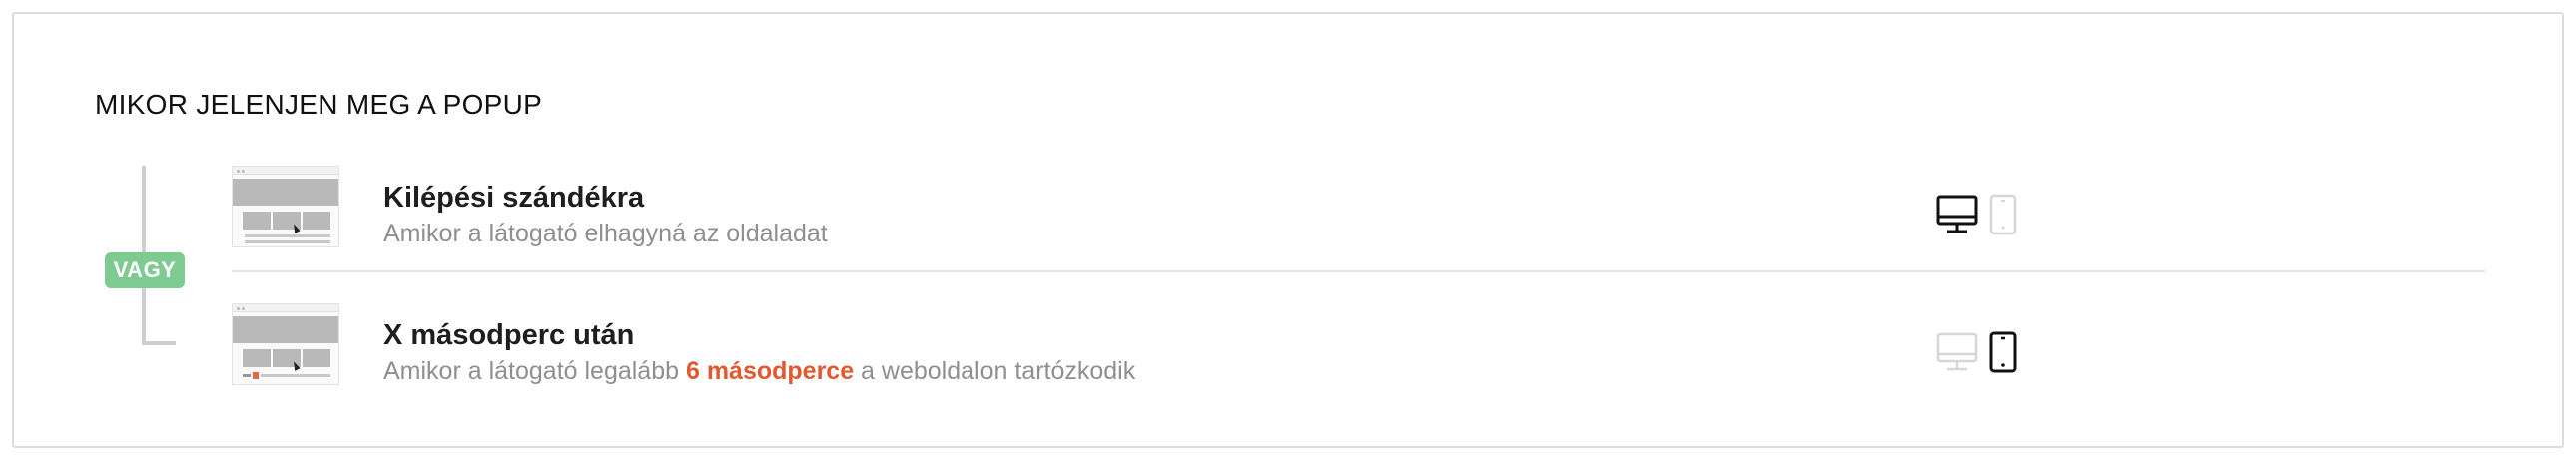 The image size is (2576, 465). I want to click on description-after: a weboldalon tartózkodik, so click(995, 371).